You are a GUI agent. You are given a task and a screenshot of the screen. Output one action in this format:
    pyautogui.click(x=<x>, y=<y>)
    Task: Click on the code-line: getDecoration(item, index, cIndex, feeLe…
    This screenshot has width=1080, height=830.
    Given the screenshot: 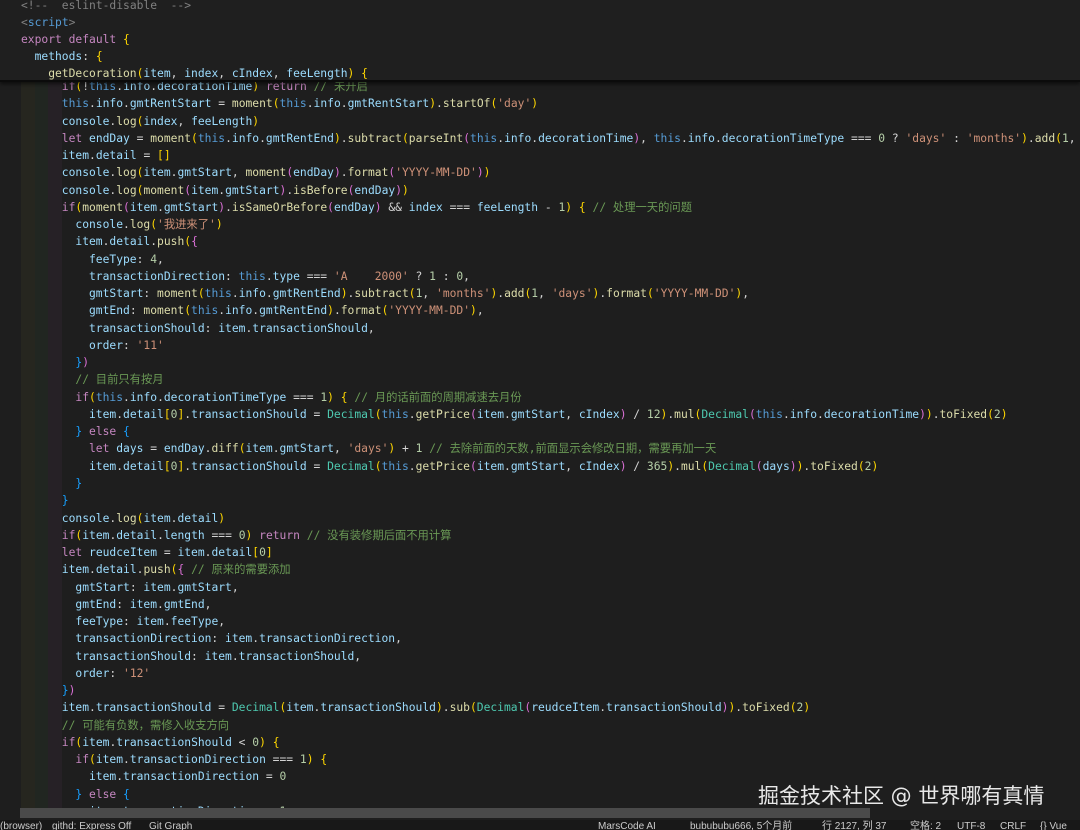 What is the action you would take?
    pyautogui.click(x=208, y=73)
    